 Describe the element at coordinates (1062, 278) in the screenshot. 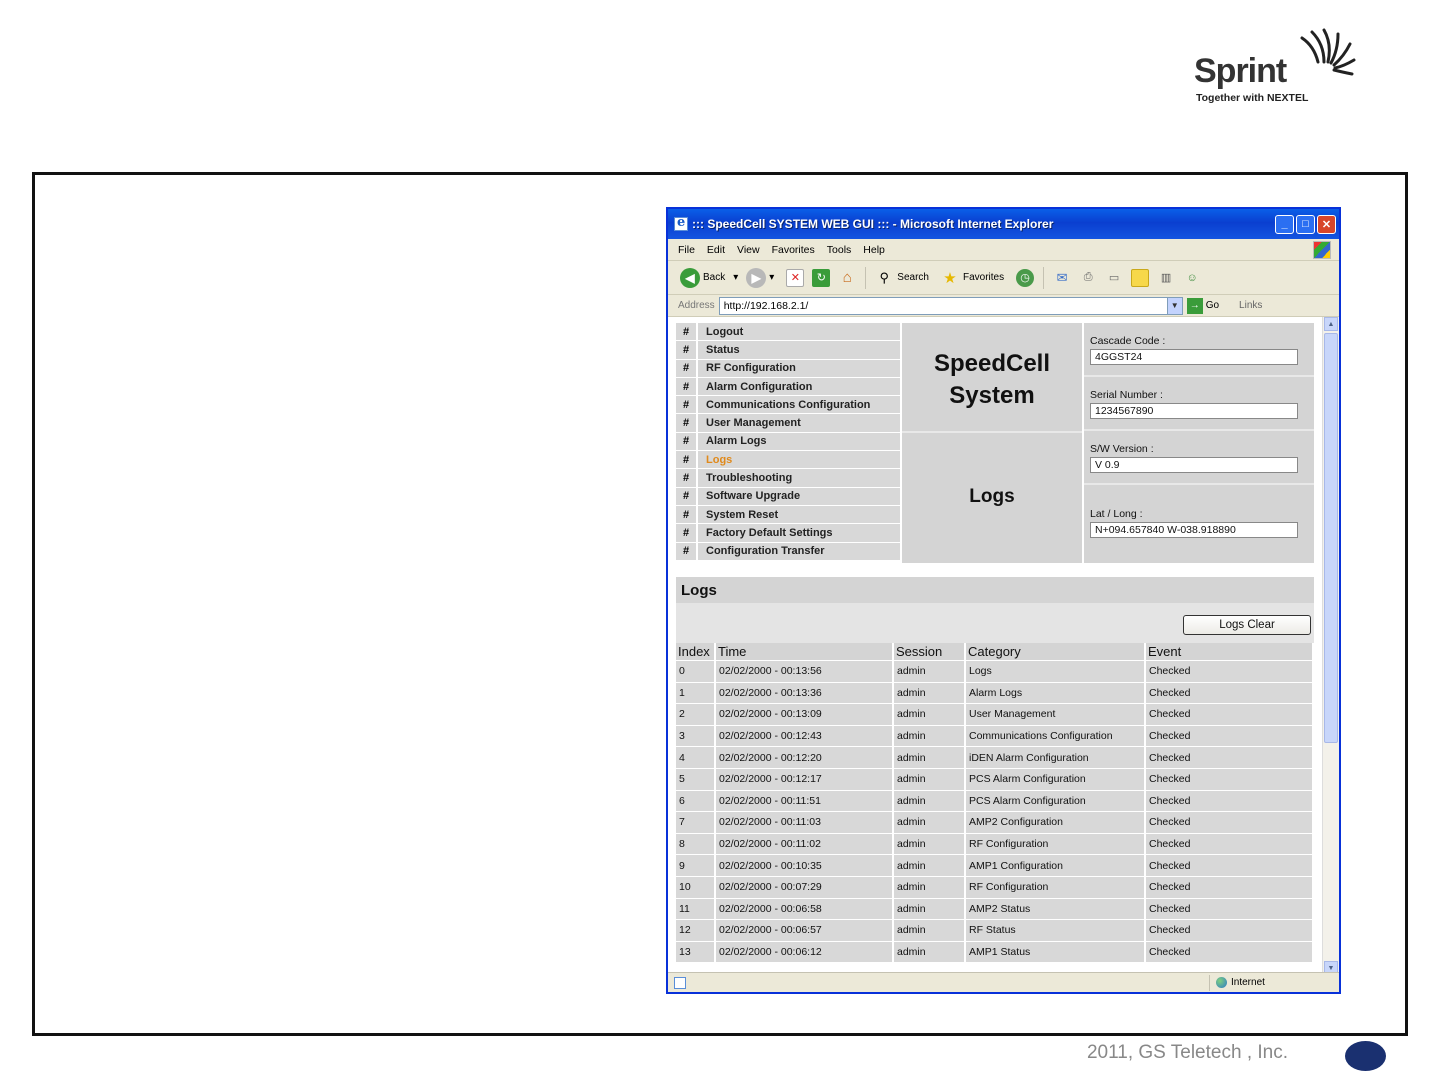

I see `mail-icon: ✉` at that location.